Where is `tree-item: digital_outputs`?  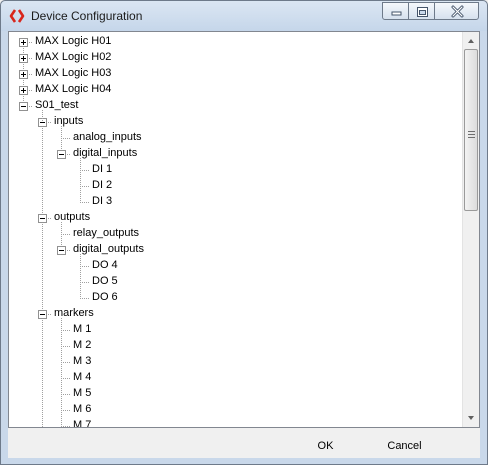
tree-item: digital_outputs is located at coordinates (108, 249).